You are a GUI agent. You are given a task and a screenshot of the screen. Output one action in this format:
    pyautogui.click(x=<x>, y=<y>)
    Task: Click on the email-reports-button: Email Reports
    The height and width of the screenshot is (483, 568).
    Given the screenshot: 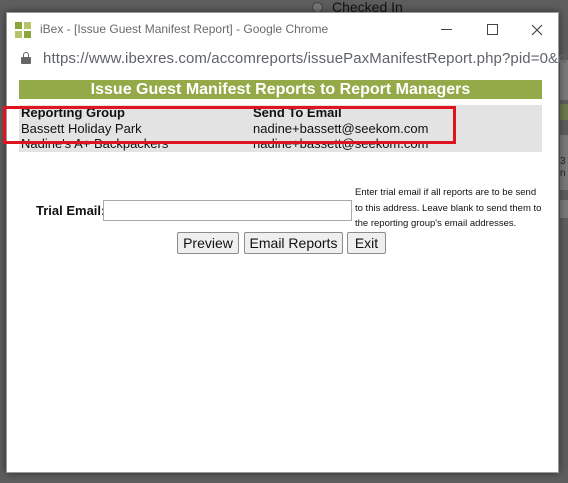 What is the action you would take?
    pyautogui.click(x=293, y=243)
    